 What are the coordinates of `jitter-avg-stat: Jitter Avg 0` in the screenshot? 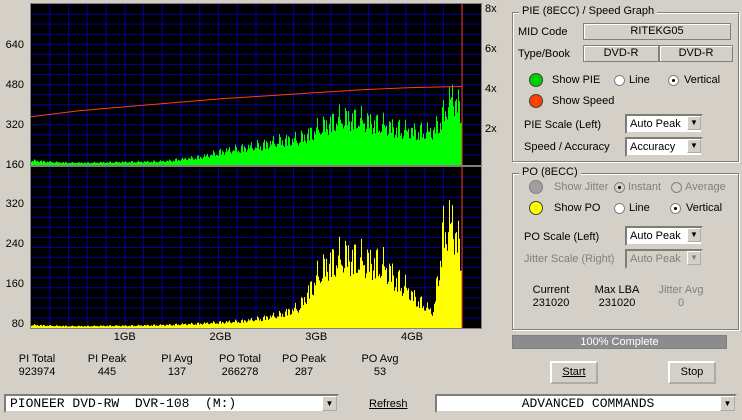 It's located at (681, 297).